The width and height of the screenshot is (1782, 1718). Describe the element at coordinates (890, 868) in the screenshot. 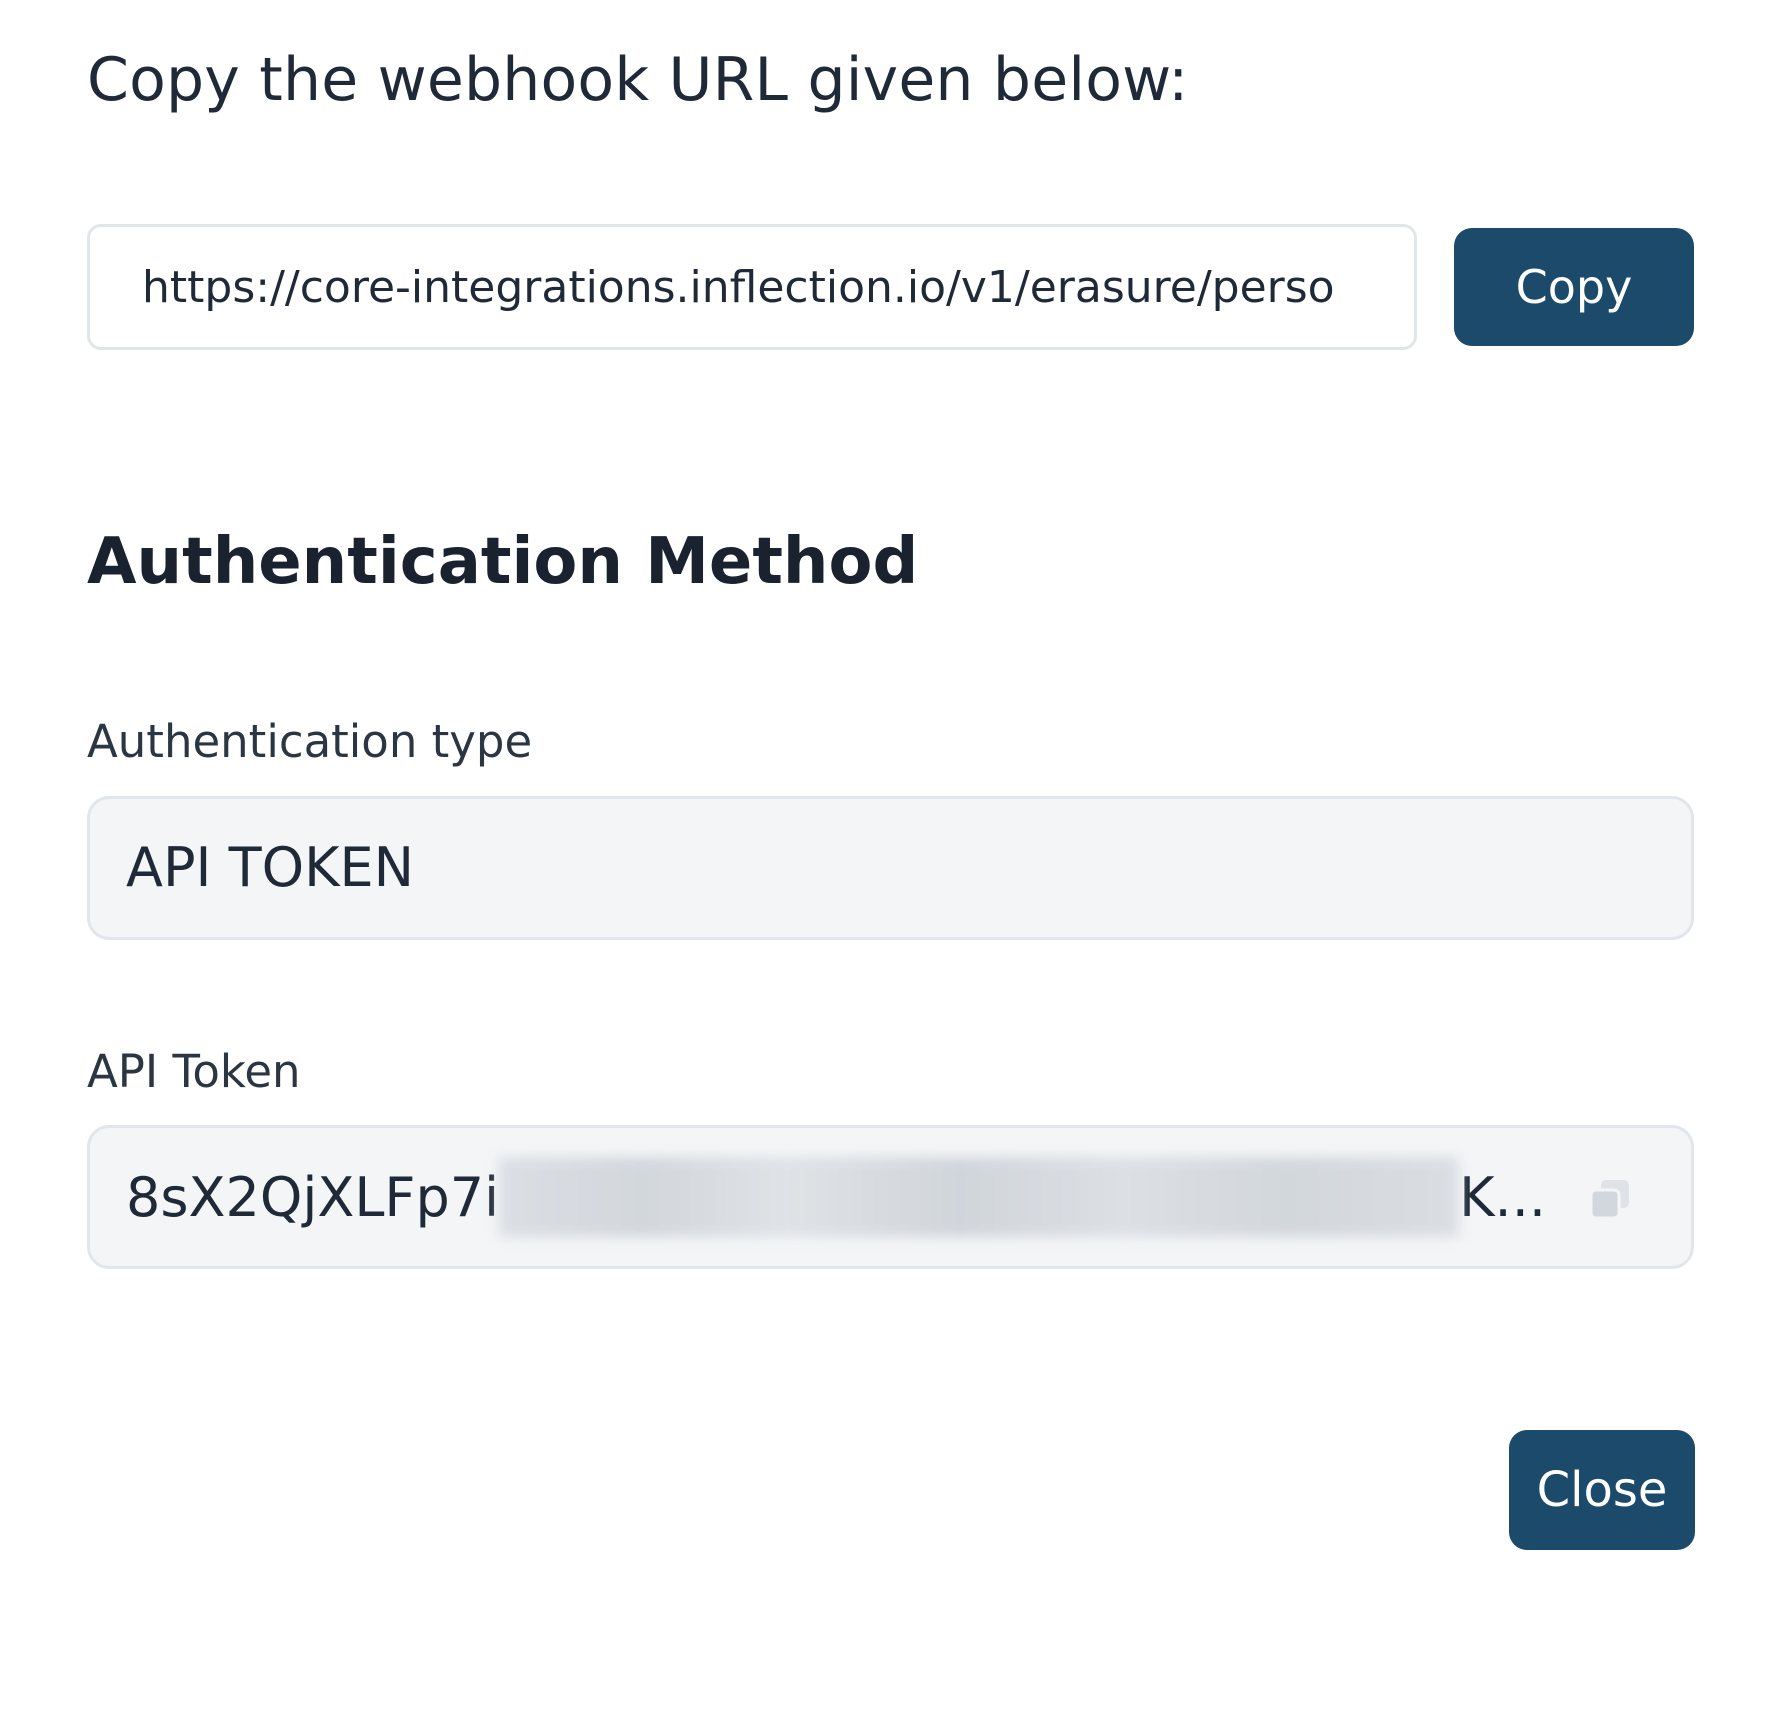

I see `auth-type-field: API TOKEN` at that location.